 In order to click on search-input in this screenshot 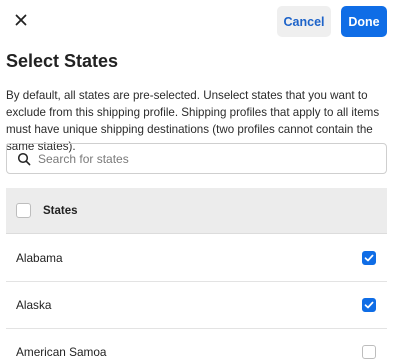, I will do `click(212, 158)`.